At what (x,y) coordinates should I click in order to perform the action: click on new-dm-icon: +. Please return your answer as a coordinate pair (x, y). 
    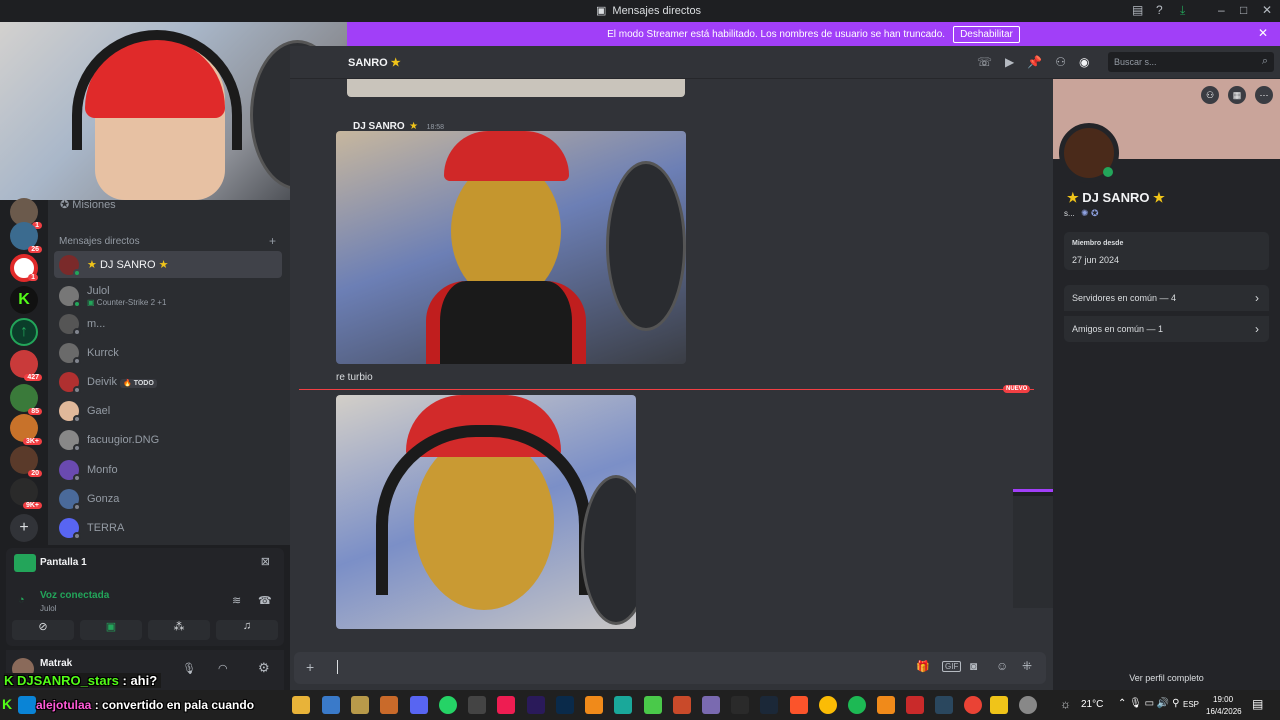
    Looking at the image, I should click on (272, 241).